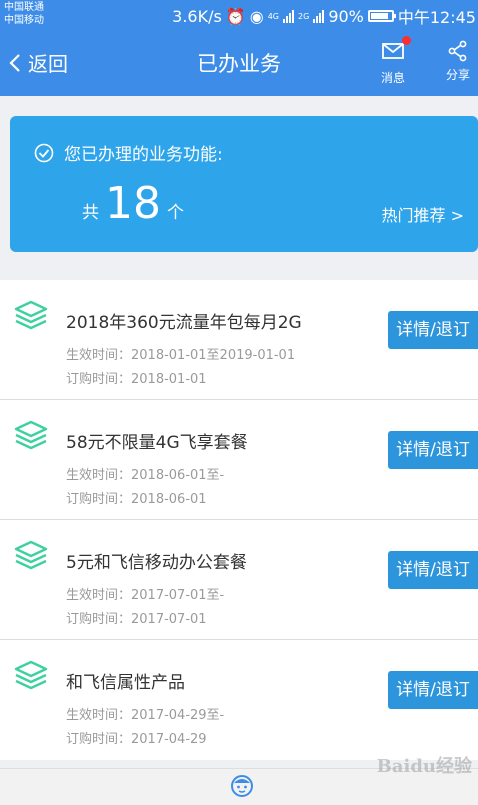  I want to click on watermark: Baidu经验, so click(424, 766).